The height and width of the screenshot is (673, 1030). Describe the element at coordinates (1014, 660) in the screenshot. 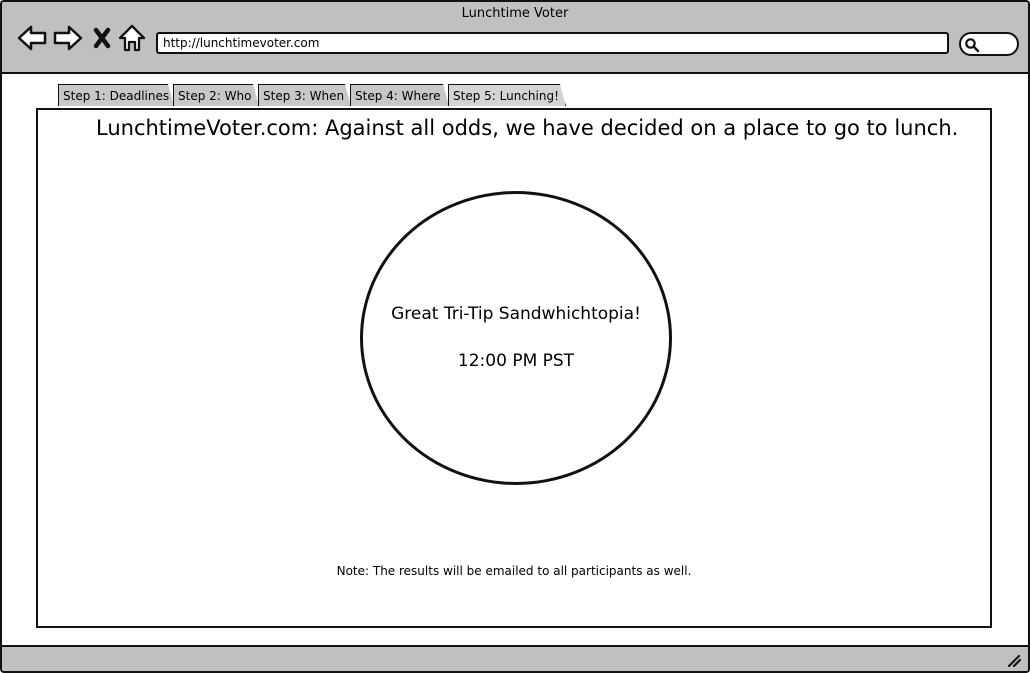

I see `resize-grip-icon` at that location.